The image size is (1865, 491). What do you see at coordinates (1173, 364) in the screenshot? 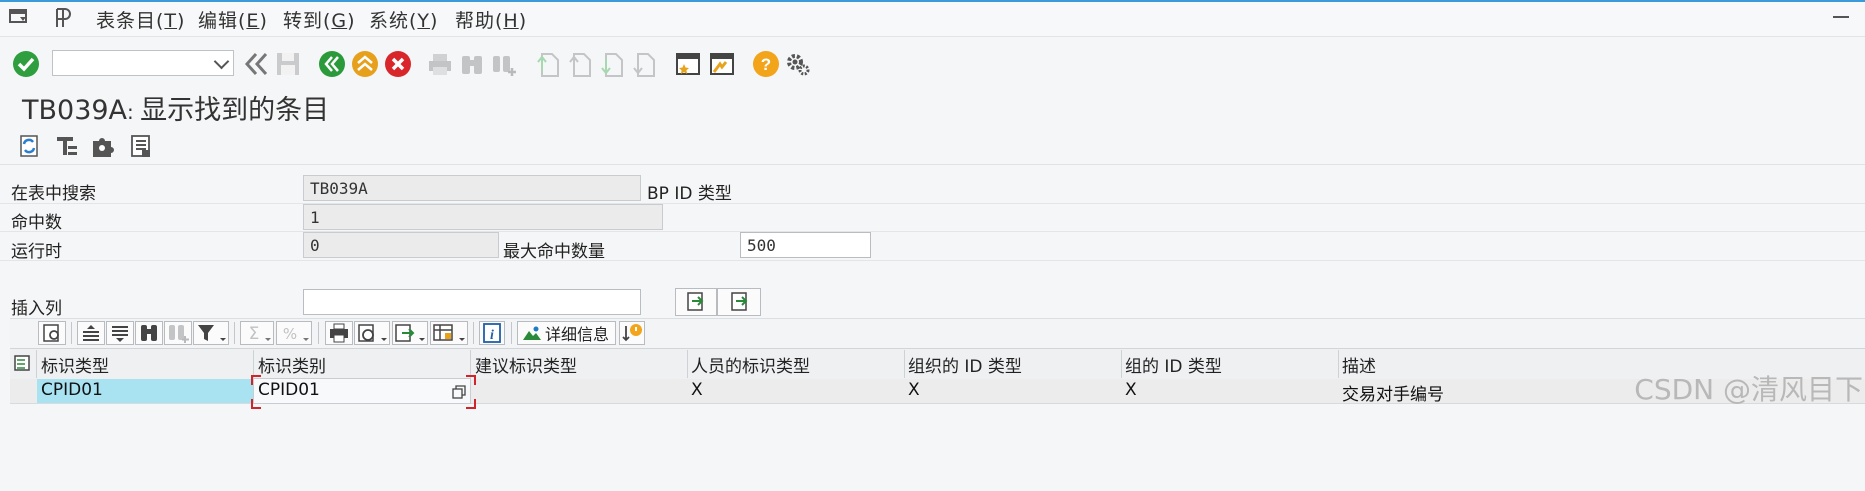
I see `column-header-group-id-type: 组的 ID 类型` at bounding box center [1173, 364].